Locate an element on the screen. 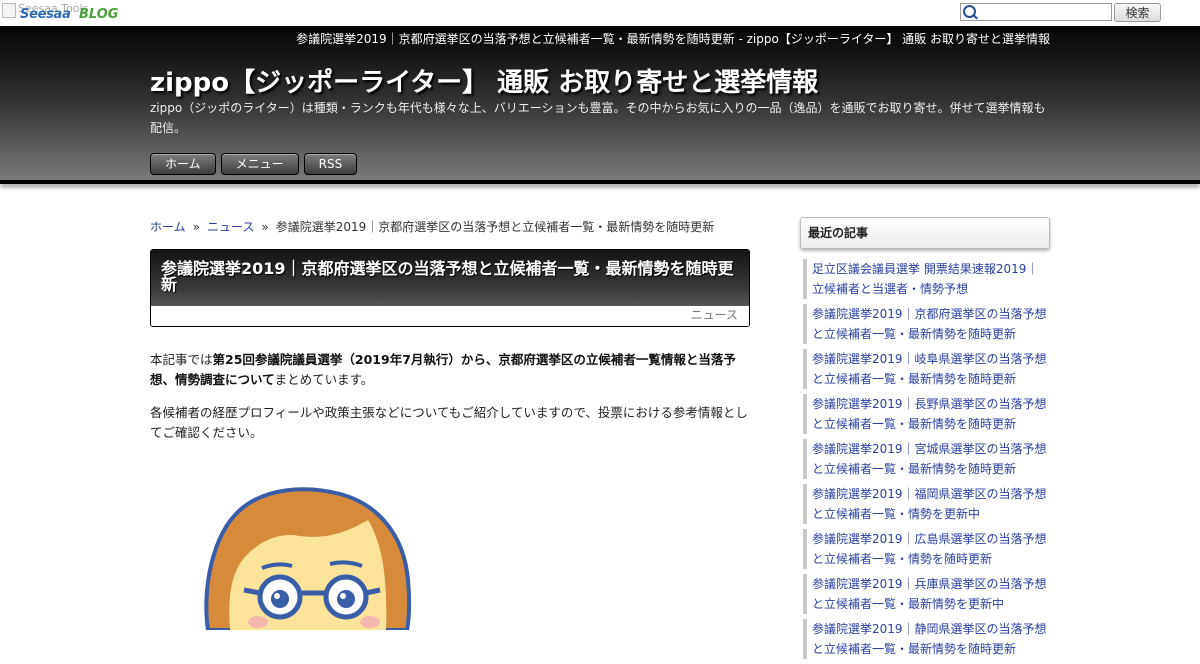 The width and height of the screenshot is (1200, 664). nav-home-button: ホーム is located at coordinates (183, 164).